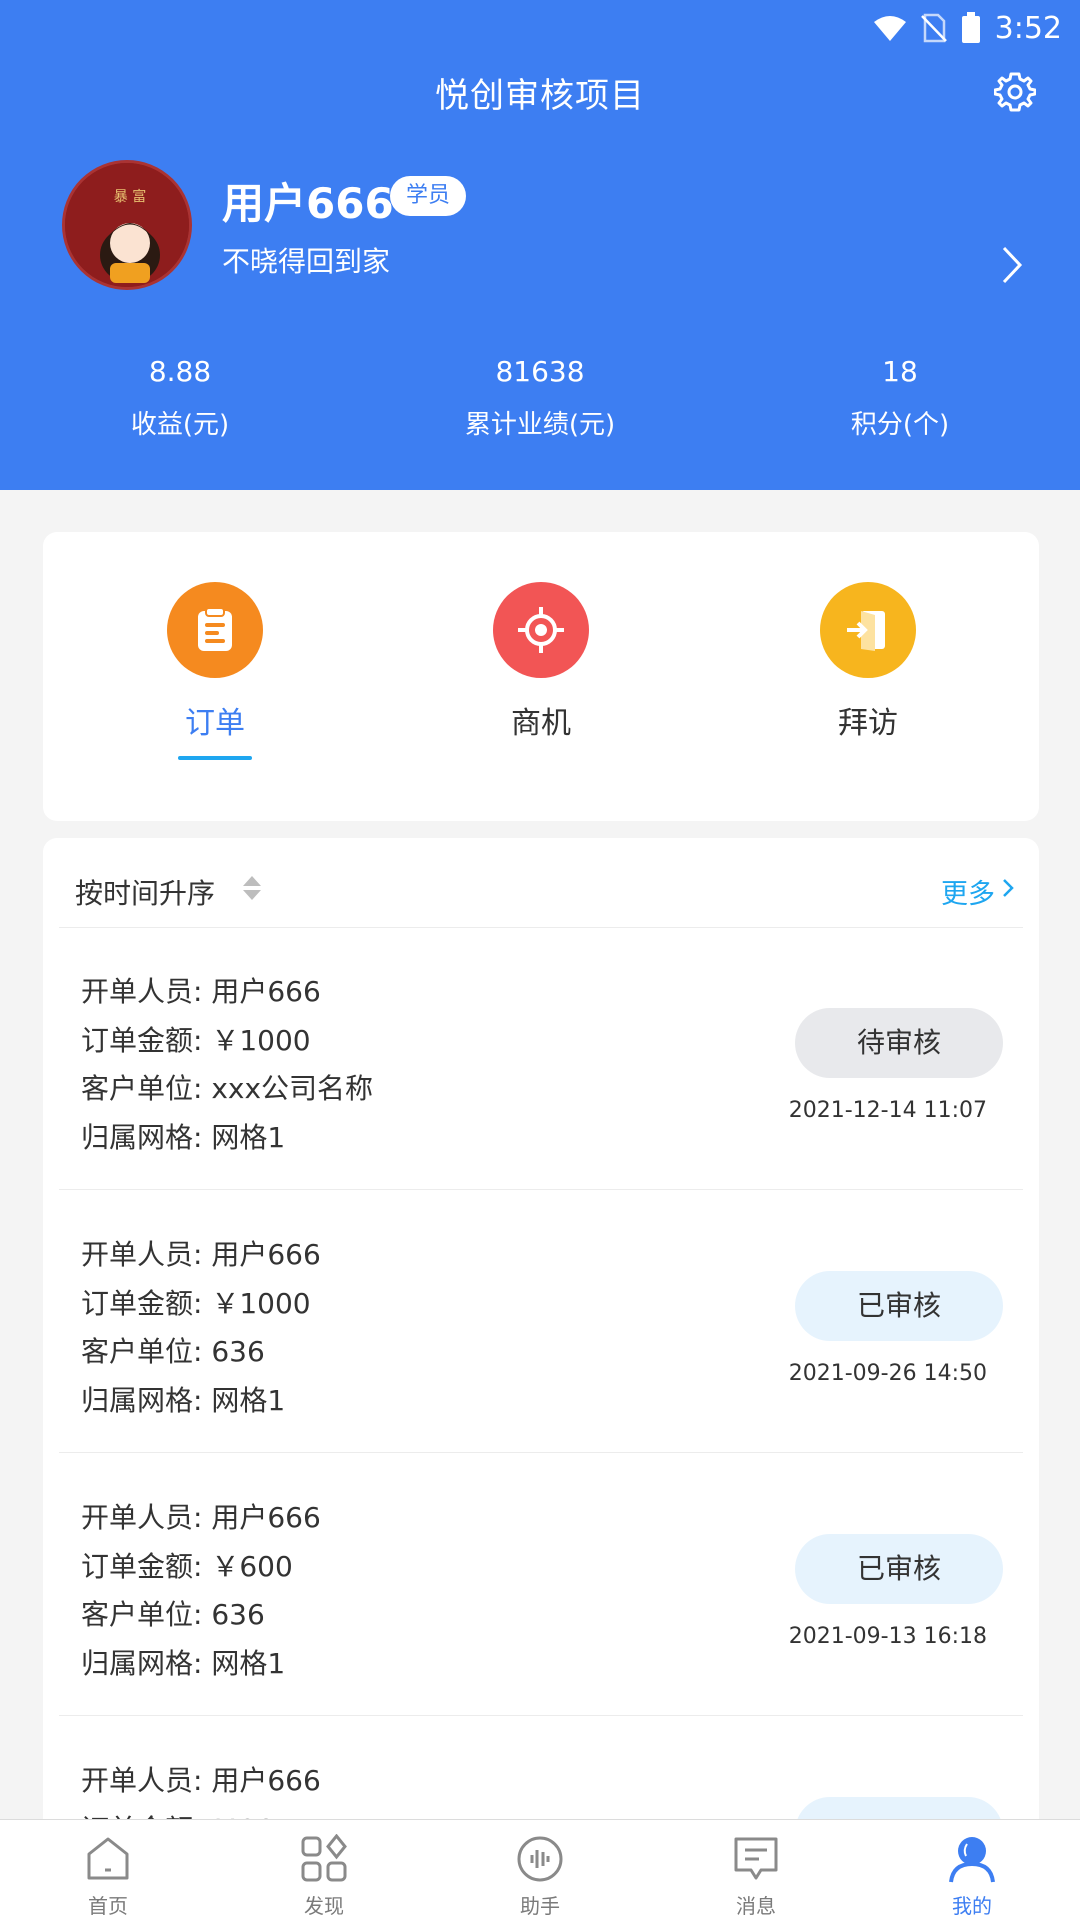 This screenshot has height=1920, width=1080. I want to click on stat-label: 收益(元), so click(180, 425).